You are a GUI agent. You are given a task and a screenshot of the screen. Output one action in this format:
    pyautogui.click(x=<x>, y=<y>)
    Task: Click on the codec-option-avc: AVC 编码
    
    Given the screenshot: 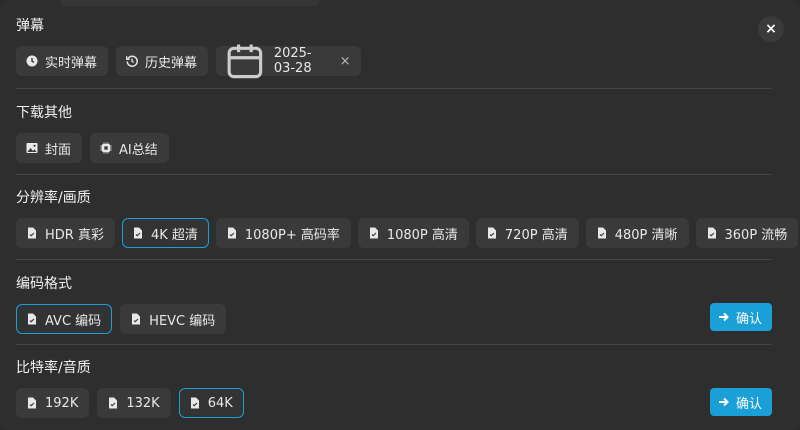 What is the action you would take?
    pyautogui.click(x=64, y=319)
    